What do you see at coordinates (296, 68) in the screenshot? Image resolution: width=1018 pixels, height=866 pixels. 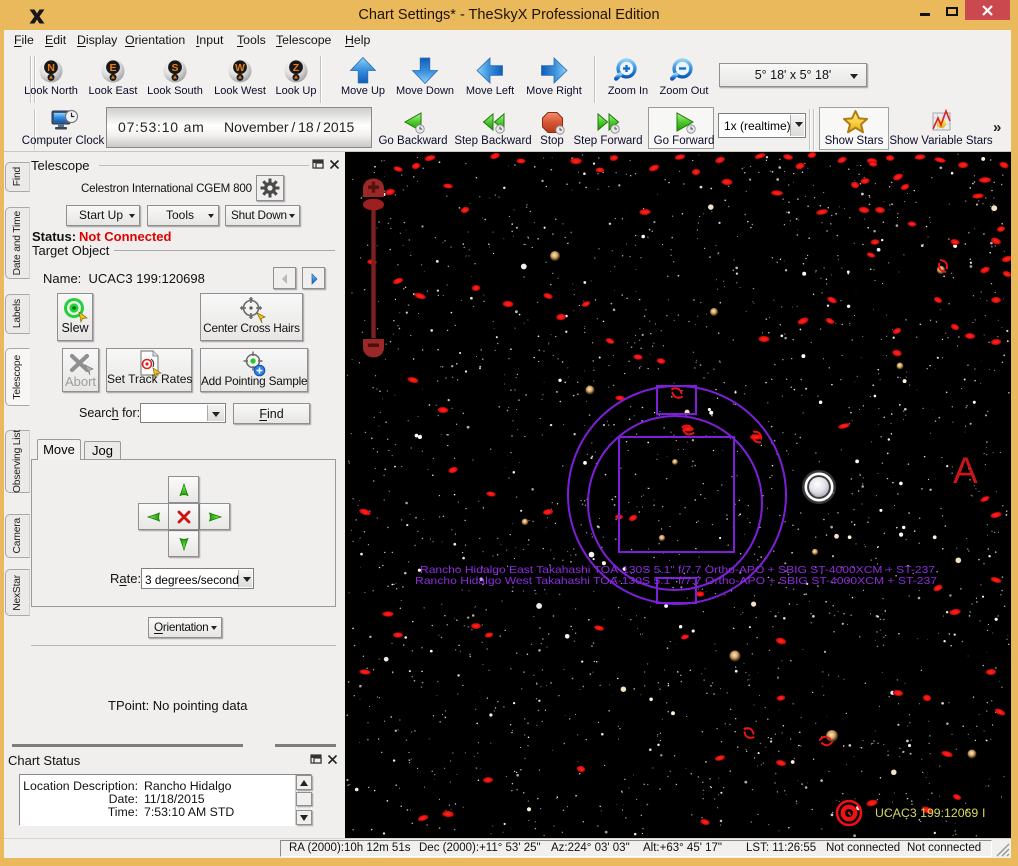 I see `svg-text: Z` at bounding box center [296, 68].